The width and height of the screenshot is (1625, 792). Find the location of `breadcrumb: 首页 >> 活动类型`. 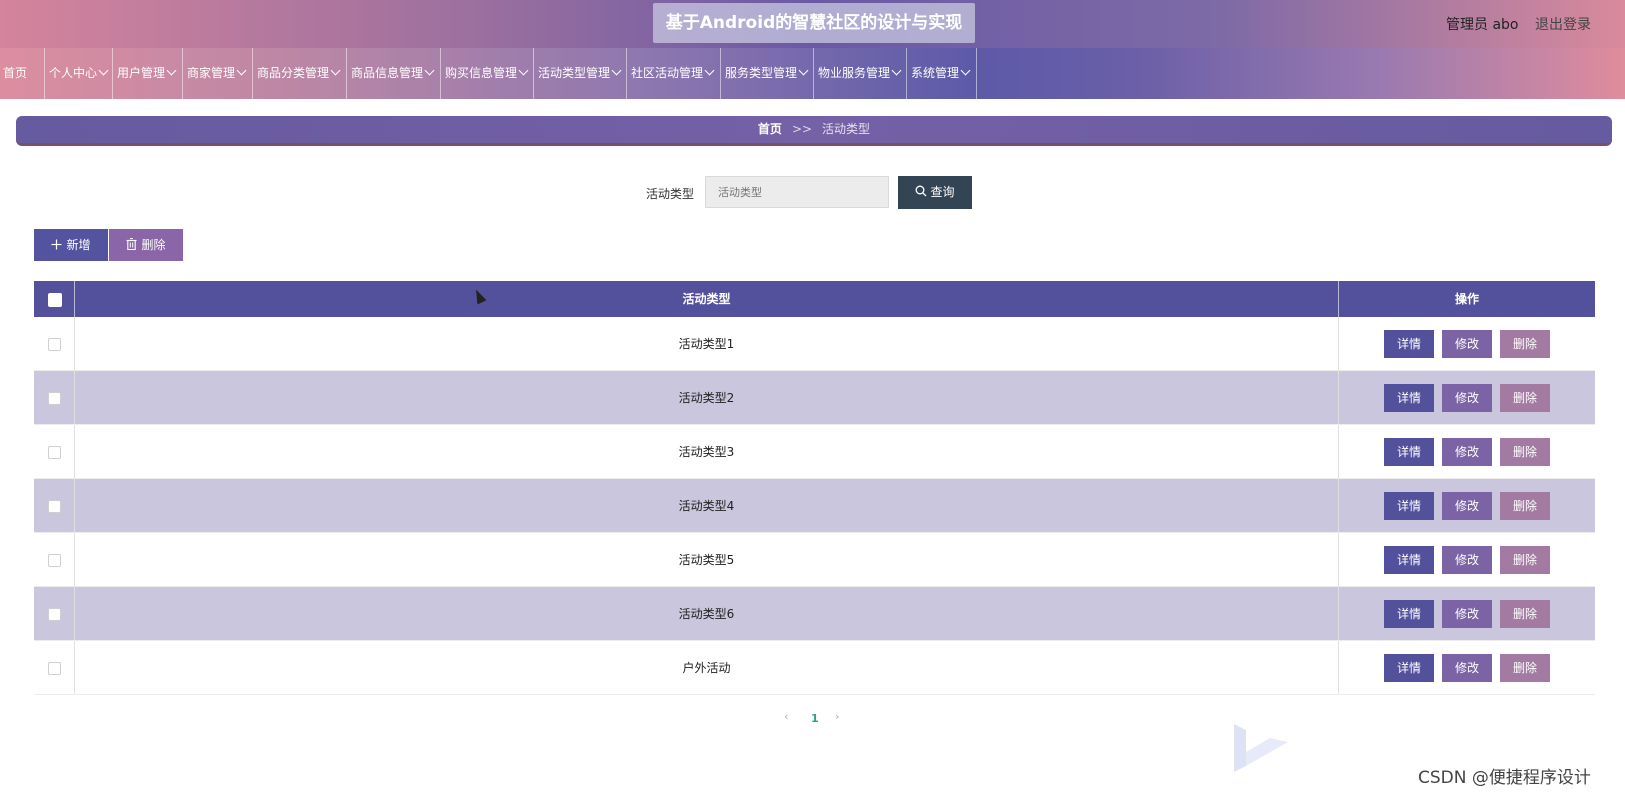

breadcrumb: 首页 >> 活动类型 is located at coordinates (814, 131).